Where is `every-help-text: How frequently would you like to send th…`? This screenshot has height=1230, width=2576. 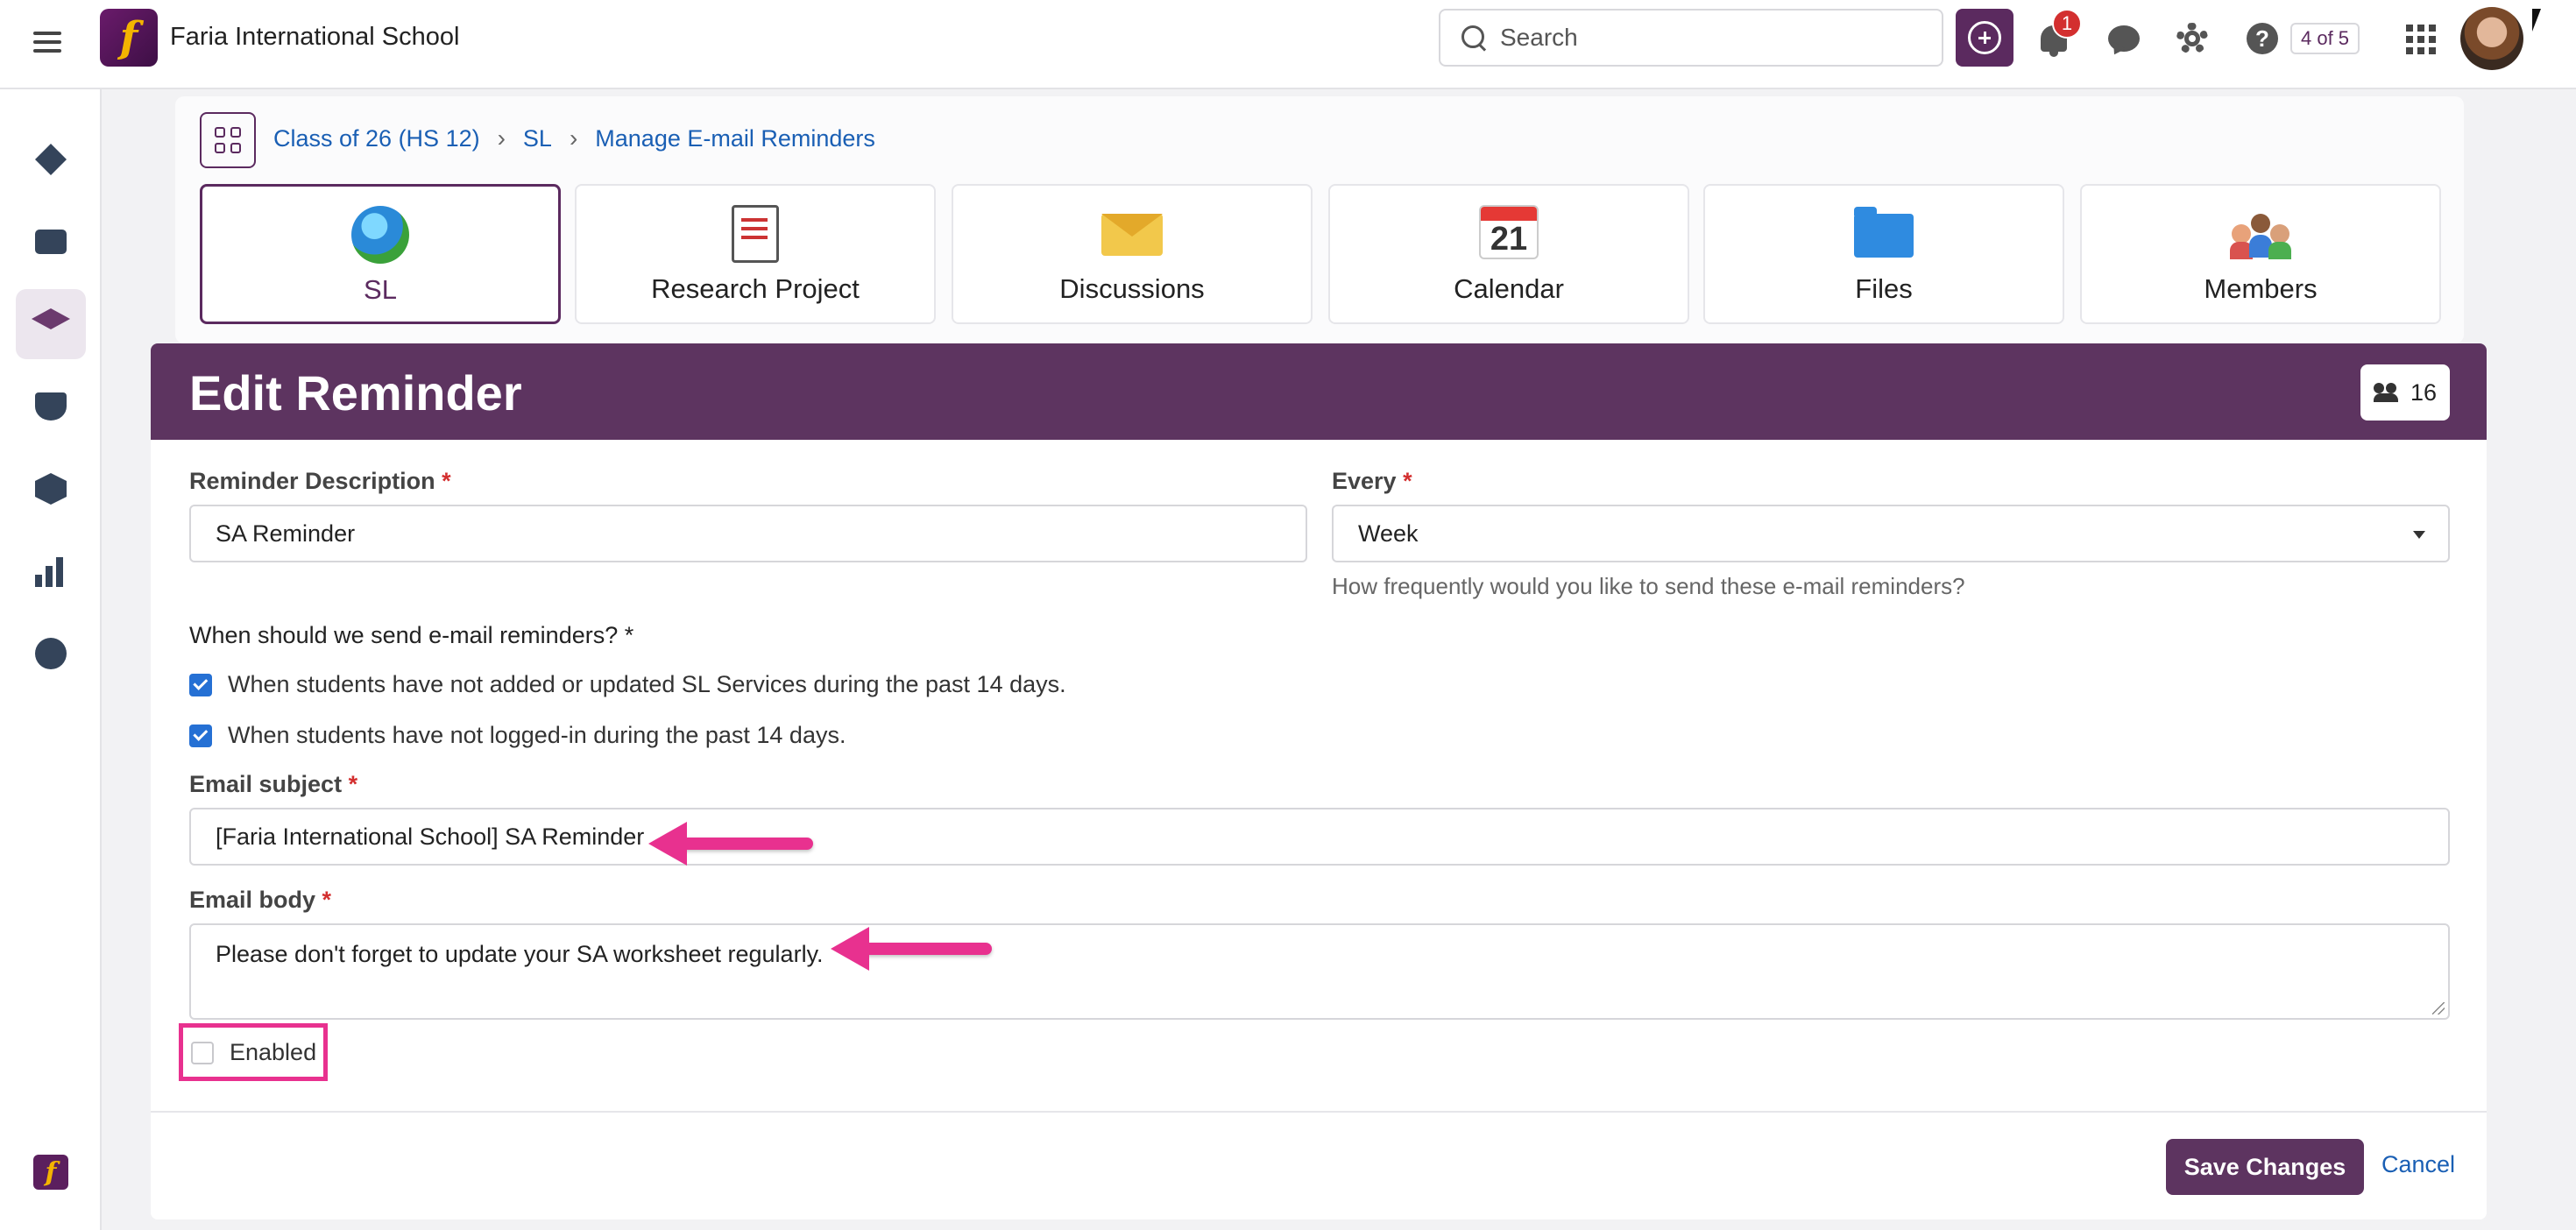 every-help-text: How frequently would you like to send th… is located at coordinates (1648, 586).